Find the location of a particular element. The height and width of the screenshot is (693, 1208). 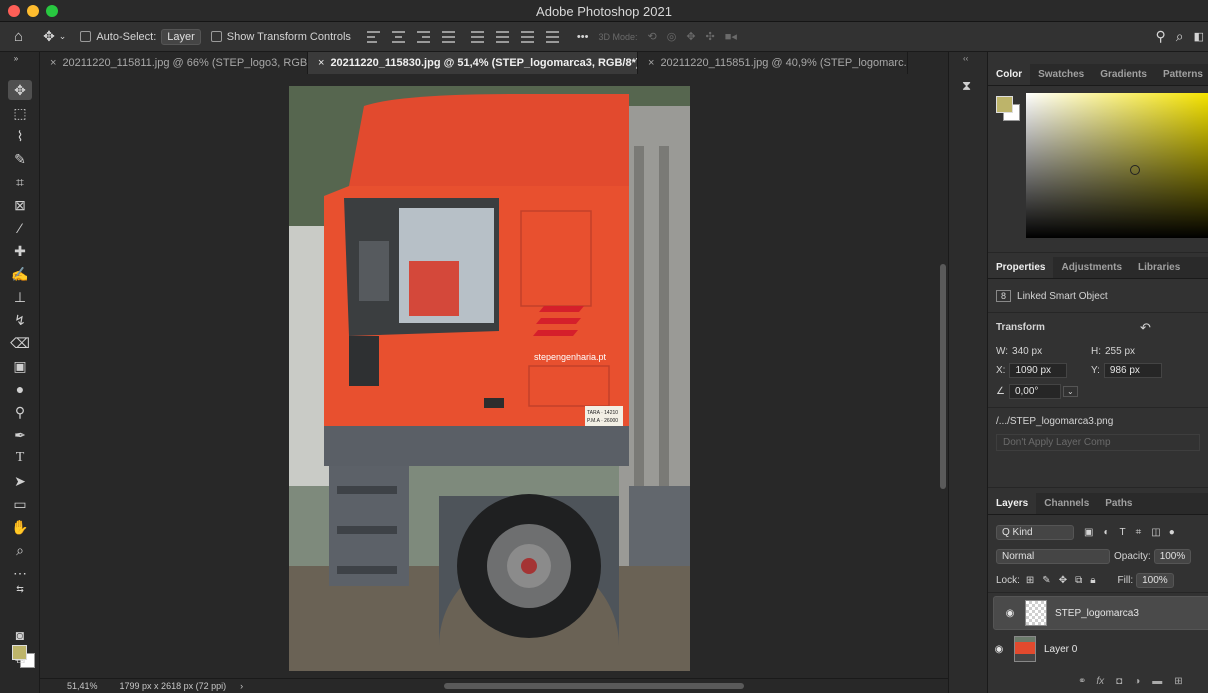

tab-properties: Properties is located at coordinates (1021, 267).